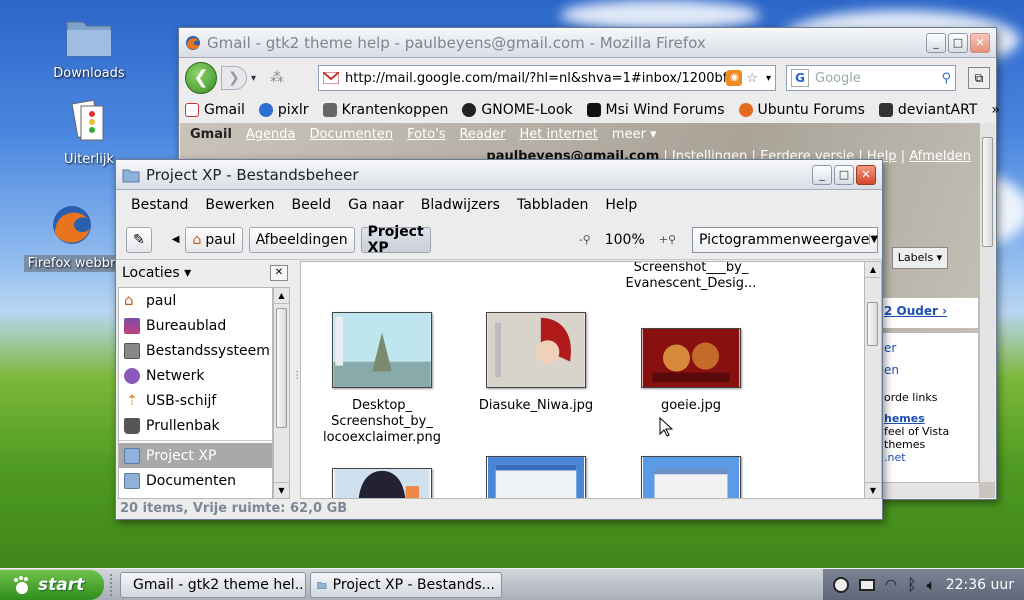  What do you see at coordinates (482, 134) in the screenshot?
I see `gmail-nav-reader: Reader` at bounding box center [482, 134].